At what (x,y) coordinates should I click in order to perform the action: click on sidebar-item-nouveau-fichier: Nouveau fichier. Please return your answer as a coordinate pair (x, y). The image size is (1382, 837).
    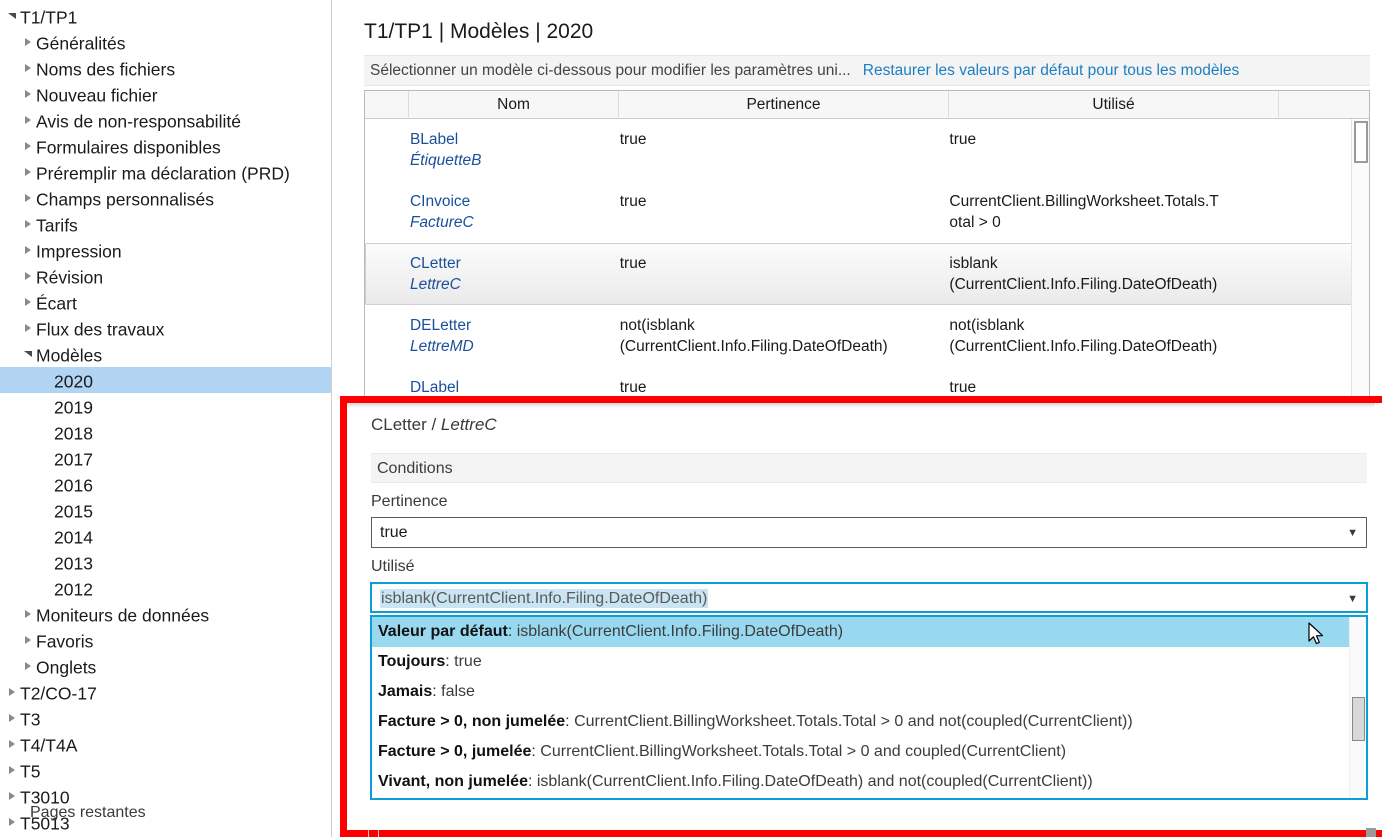
    Looking at the image, I should click on (165, 94).